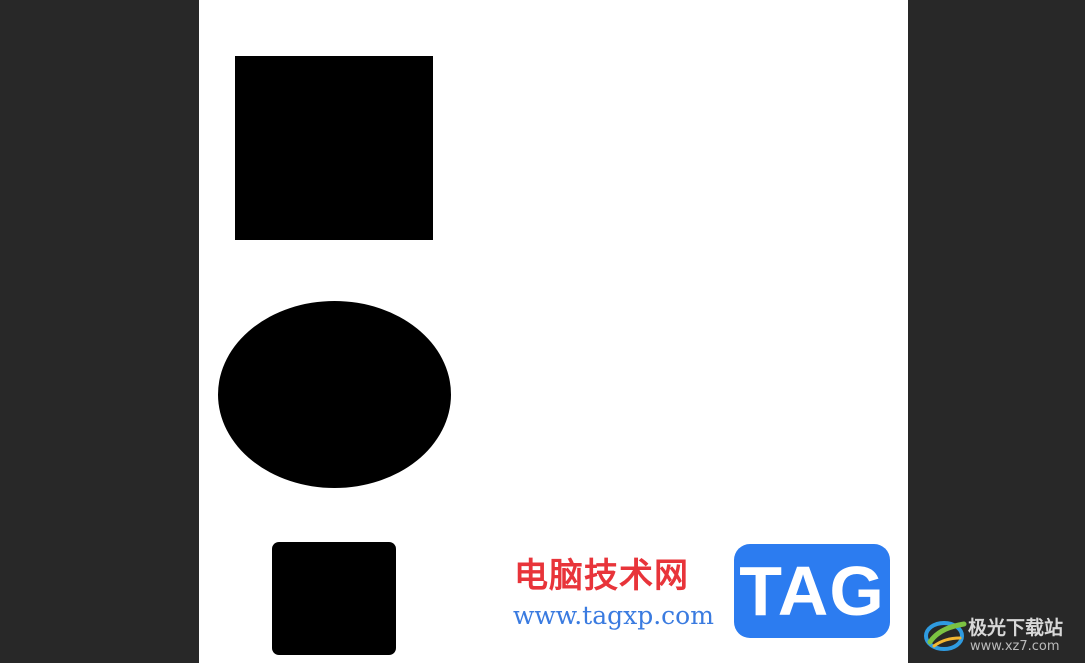  I want to click on square-shape, so click(334, 148).